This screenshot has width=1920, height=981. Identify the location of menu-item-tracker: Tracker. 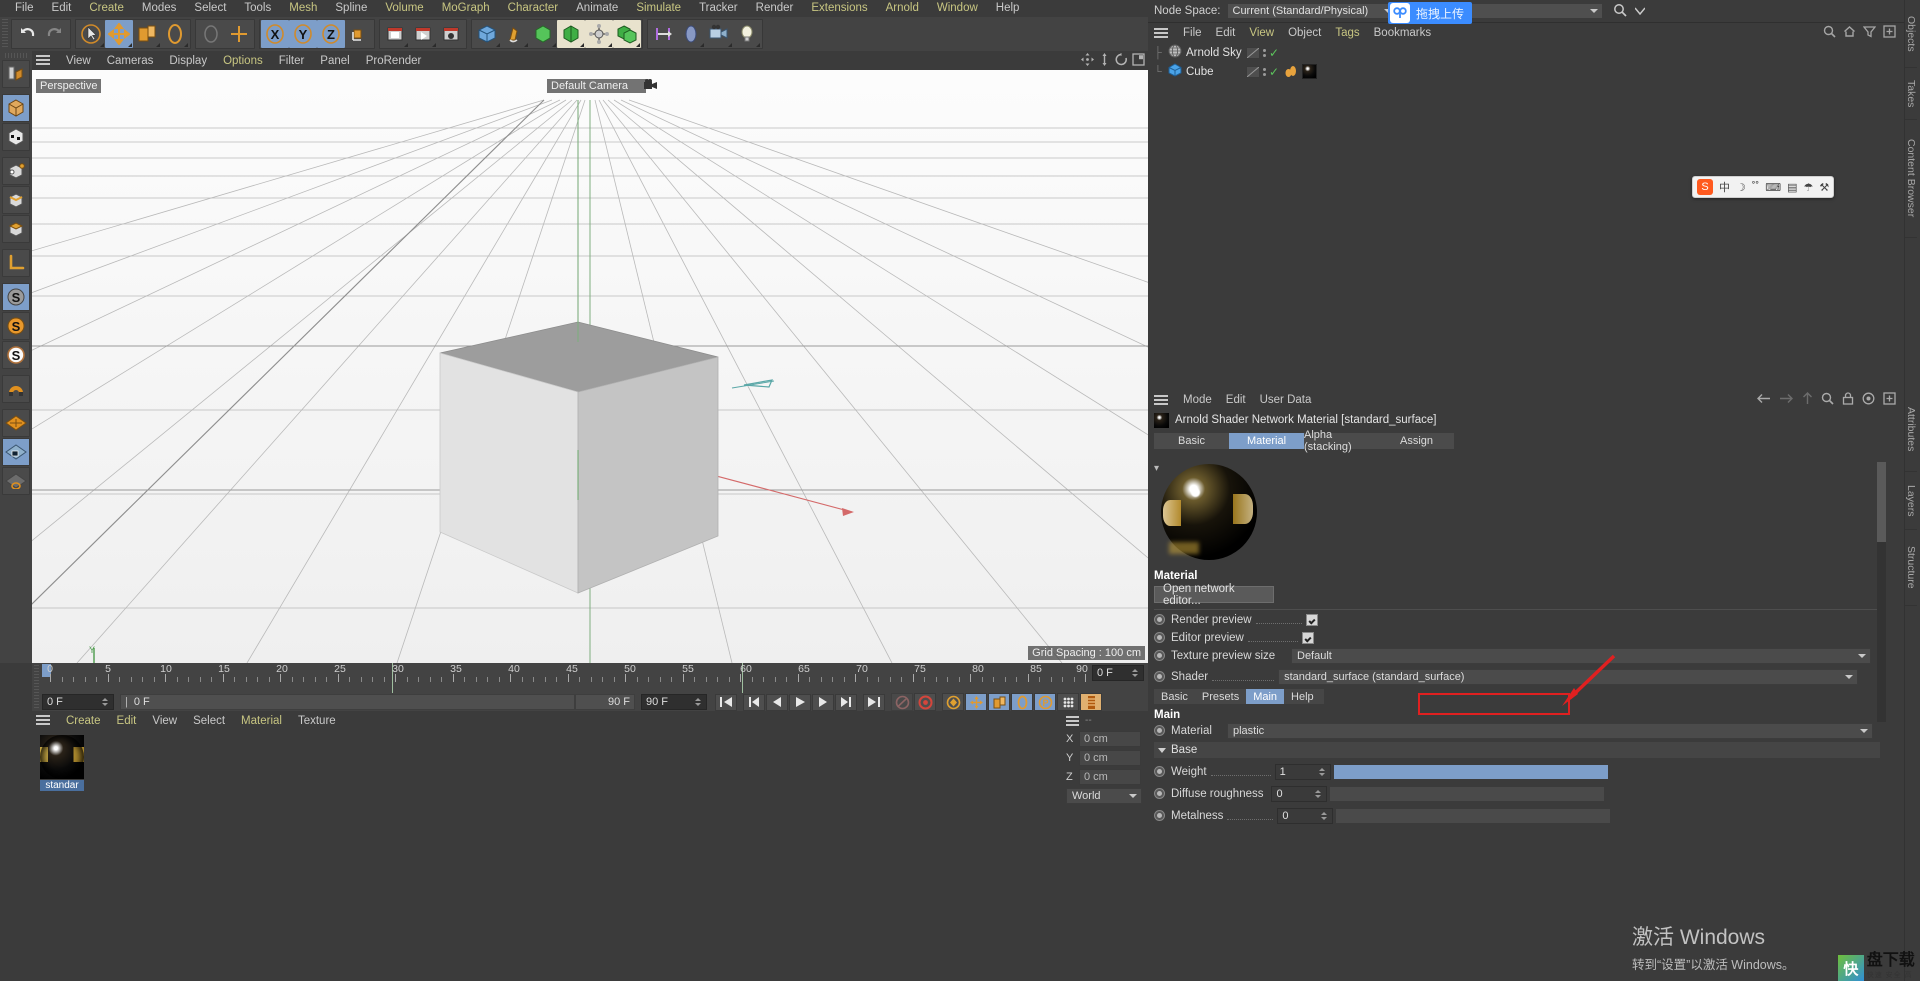
(718, 8).